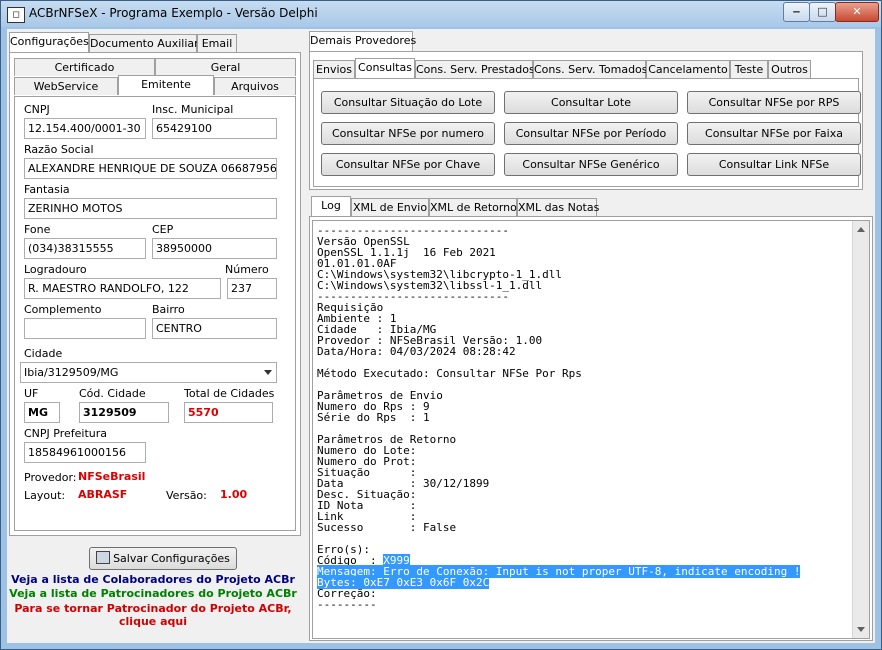 This screenshot has width=882, height=650. Describe the element at coordinates (214, 248) in the screenshot. I see `cep-field: 38950000` at that location.